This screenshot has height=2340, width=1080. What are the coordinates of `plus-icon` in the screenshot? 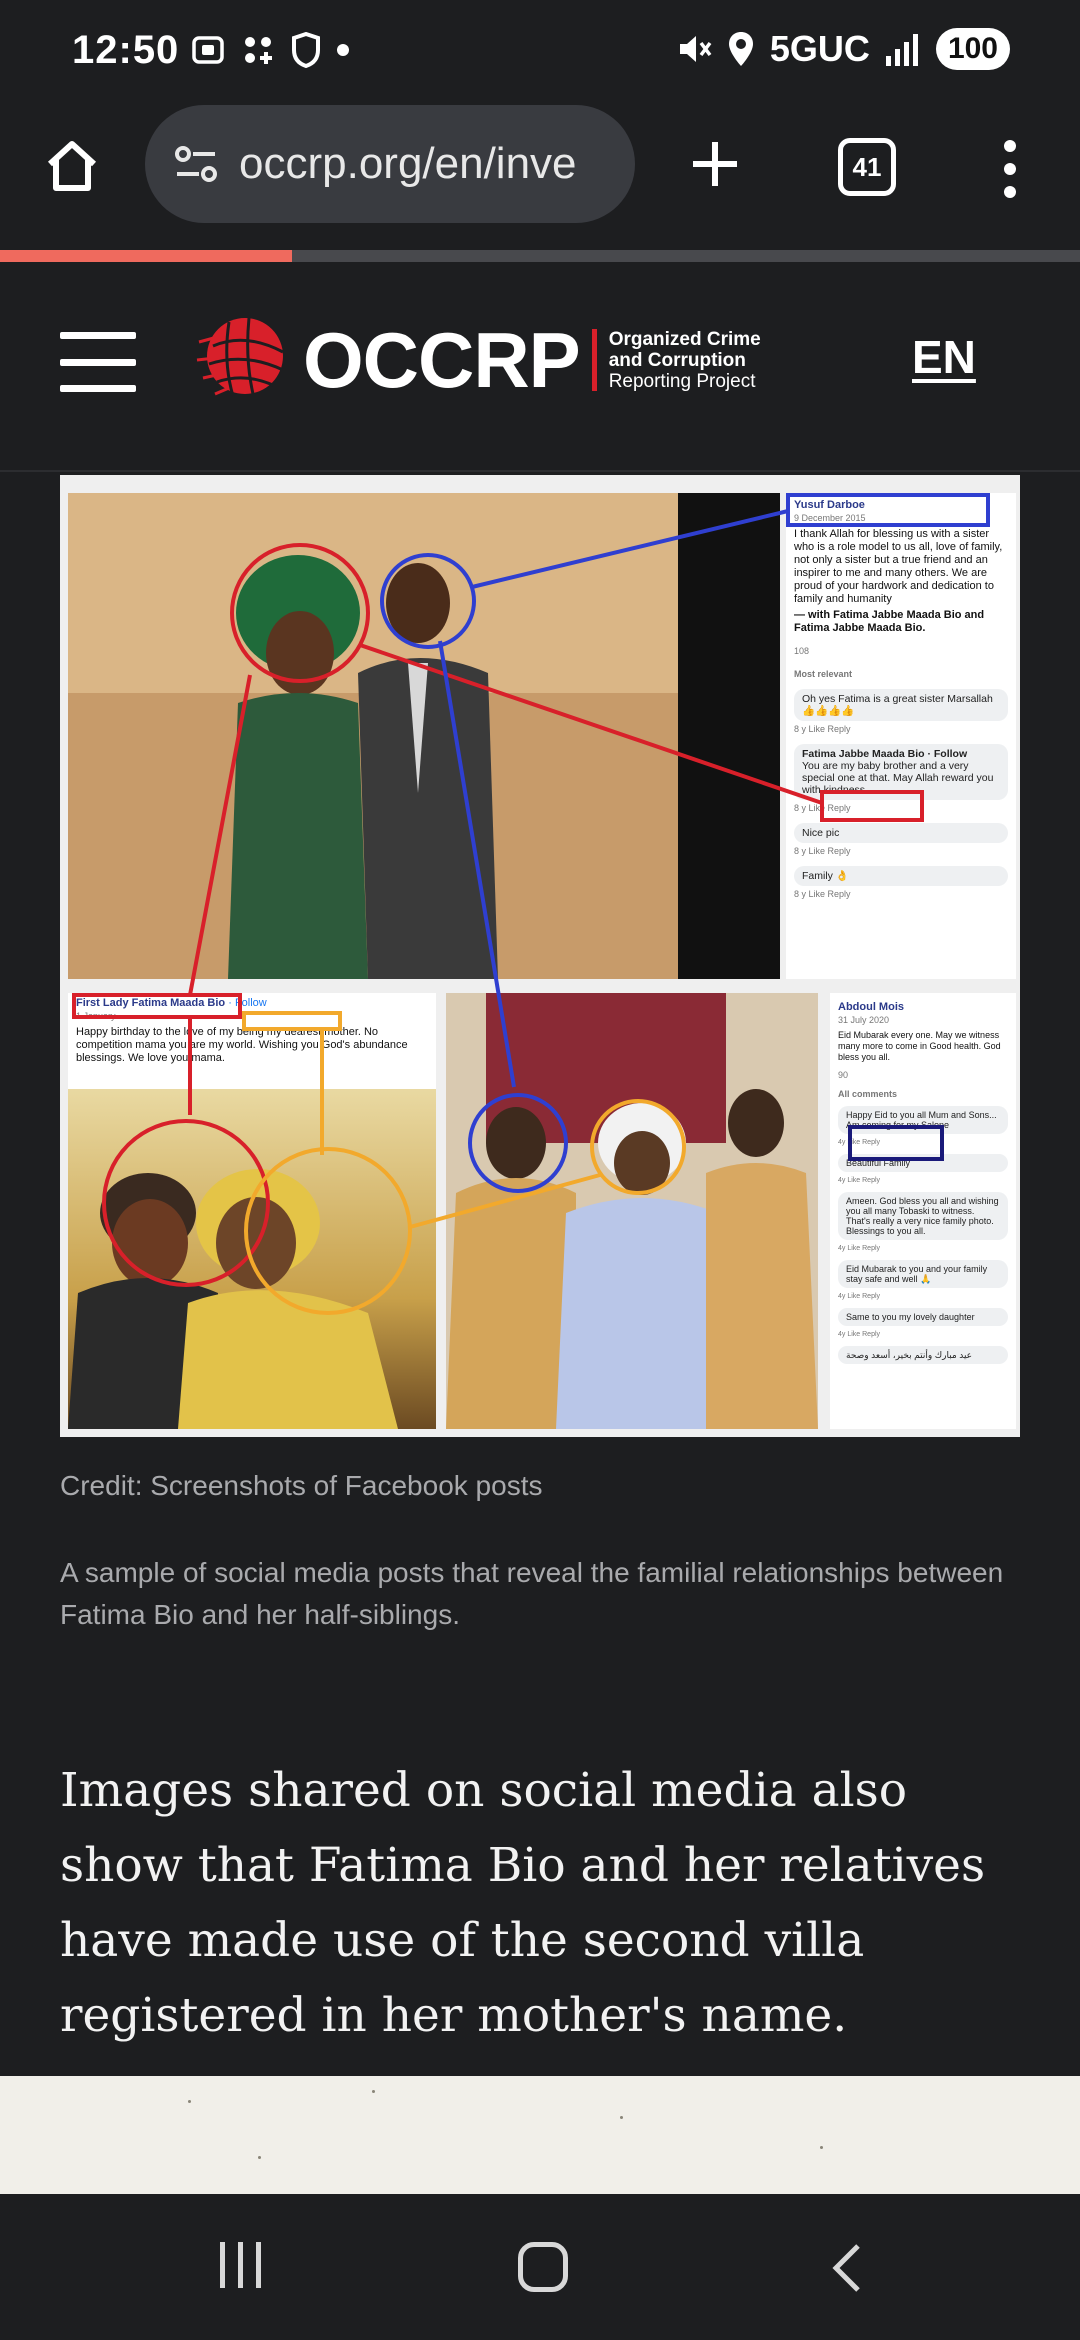 It's located at (715, 164).